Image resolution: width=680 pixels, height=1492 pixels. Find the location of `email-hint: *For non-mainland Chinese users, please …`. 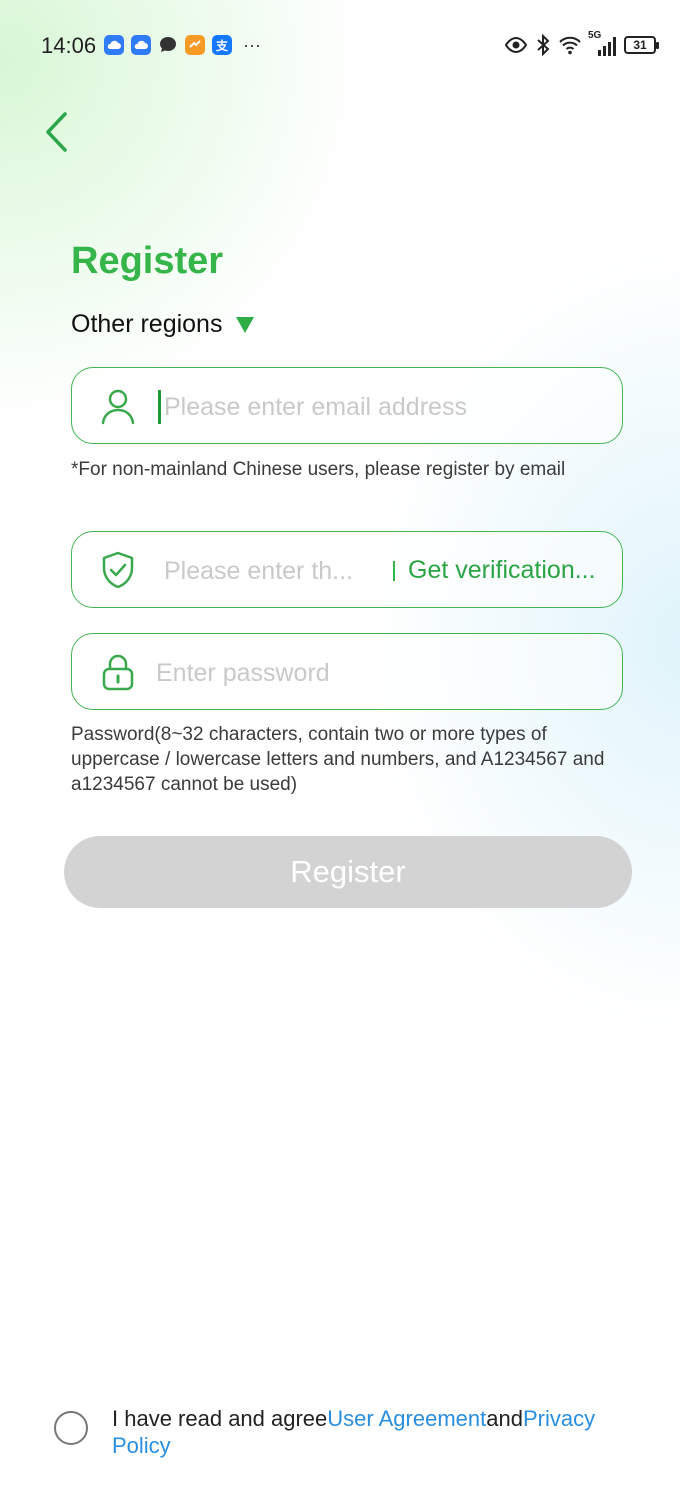

email-hint: *For non-mainland Chinese users, please … is located at coordinates (318, 469).